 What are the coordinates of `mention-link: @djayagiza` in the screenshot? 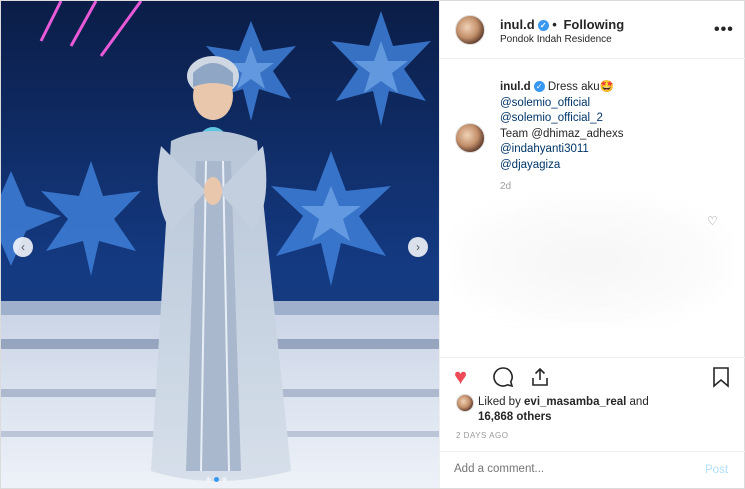 It's located at (562, 166).